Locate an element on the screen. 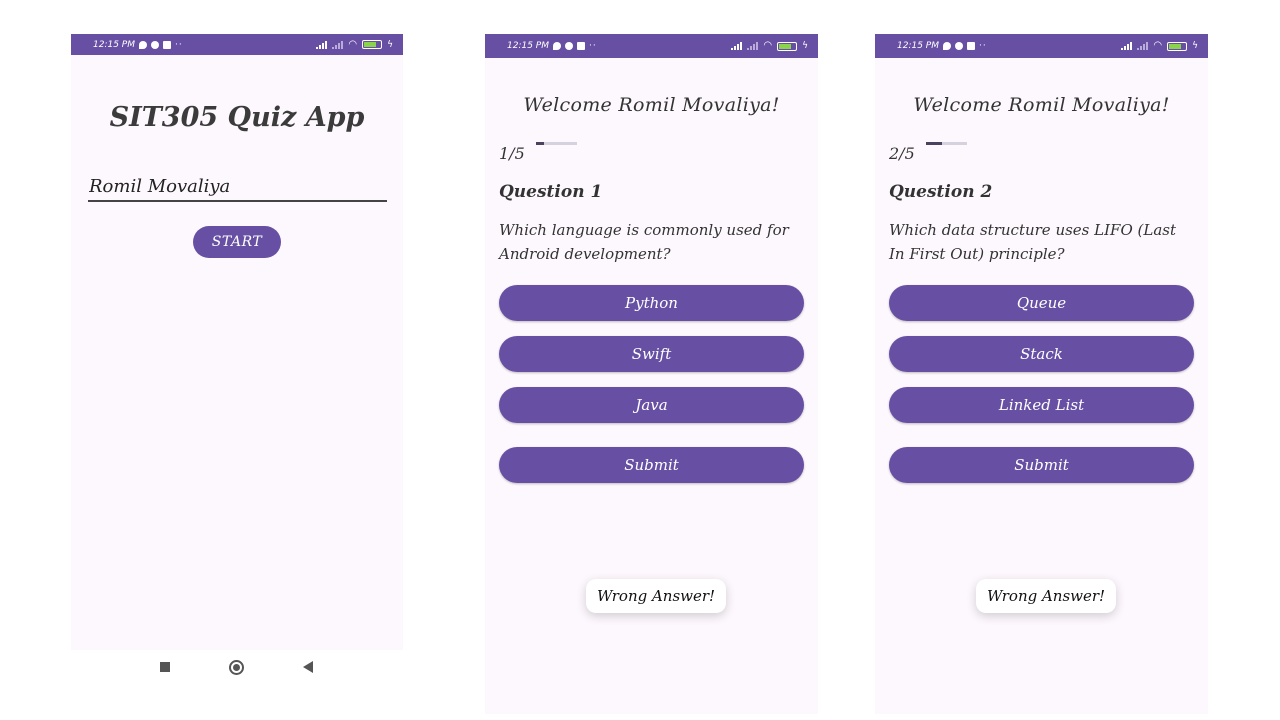 This screenshot has height=720, width=1280. home-icon is located at coordinates (236, 667).